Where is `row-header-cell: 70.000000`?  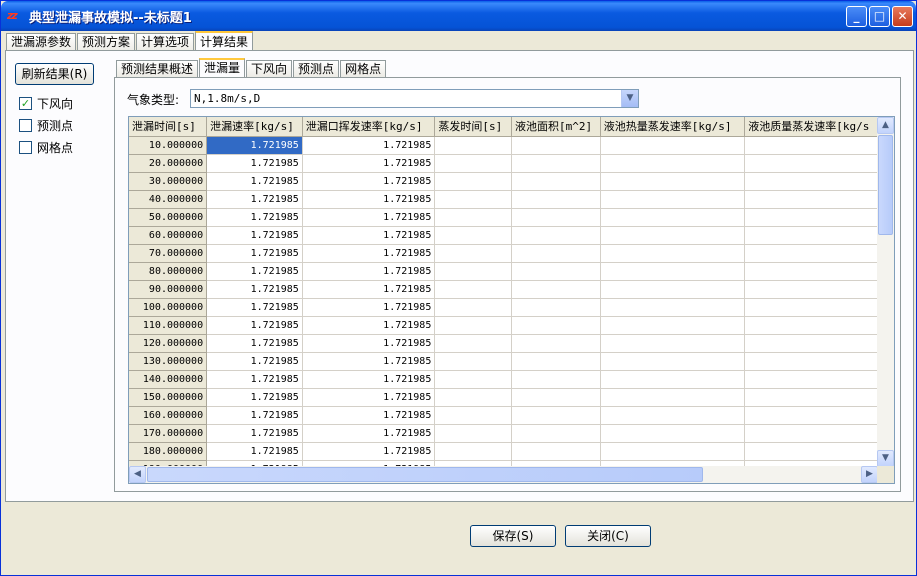 row-header-cell: 70.000000 is located at coordinates (168, 253).